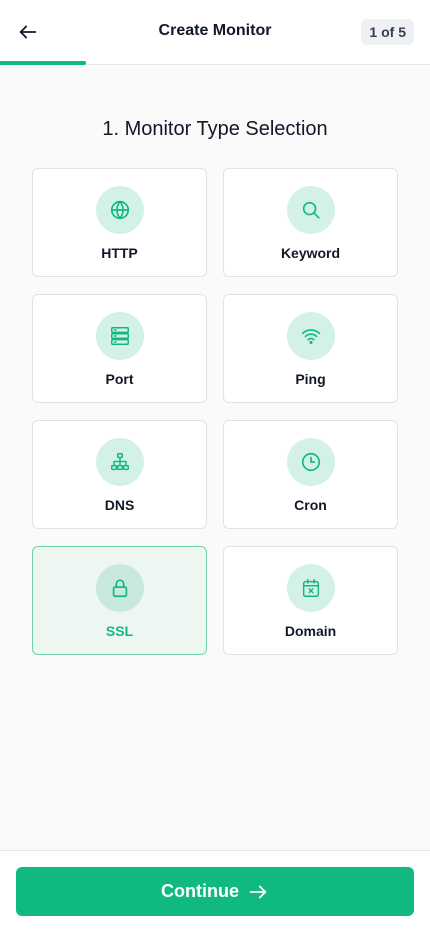 This screenshot has height=932, width=430. I want to click on footer: Continue, so click(215, 891).